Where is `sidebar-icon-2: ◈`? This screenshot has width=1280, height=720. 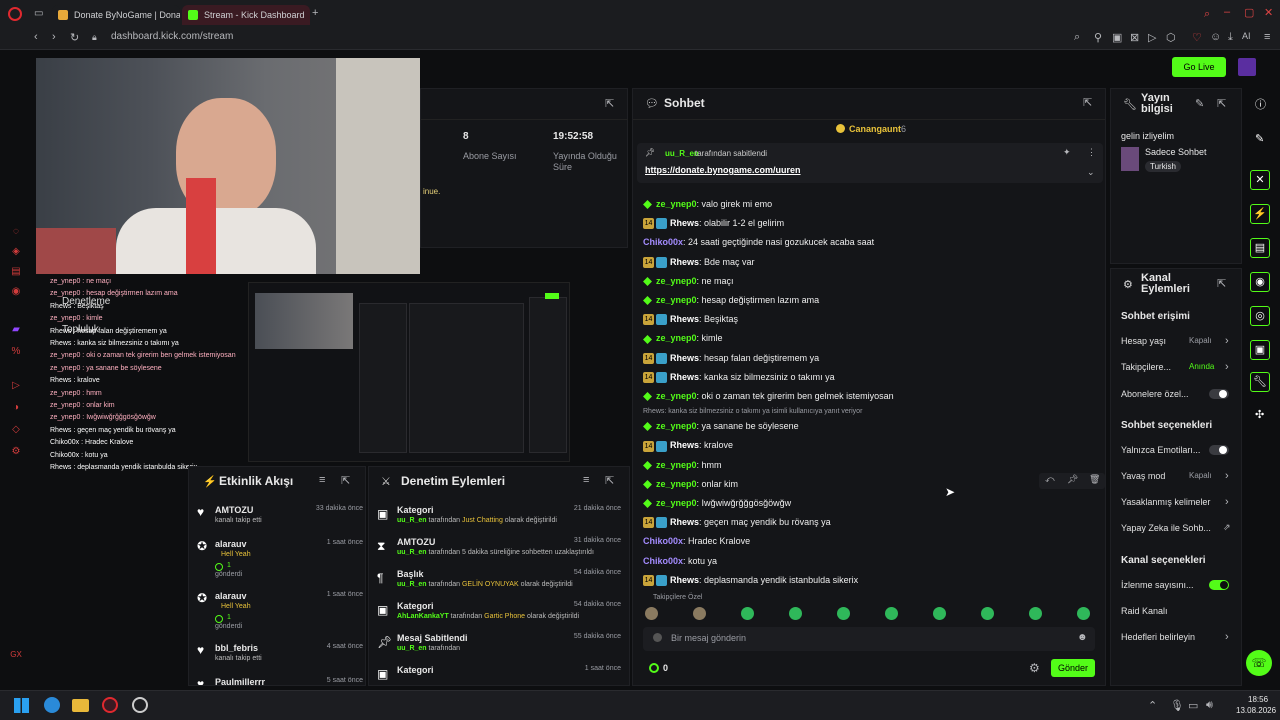
sidebar-icon-2: ◈ is located at coordinates (16, 252).